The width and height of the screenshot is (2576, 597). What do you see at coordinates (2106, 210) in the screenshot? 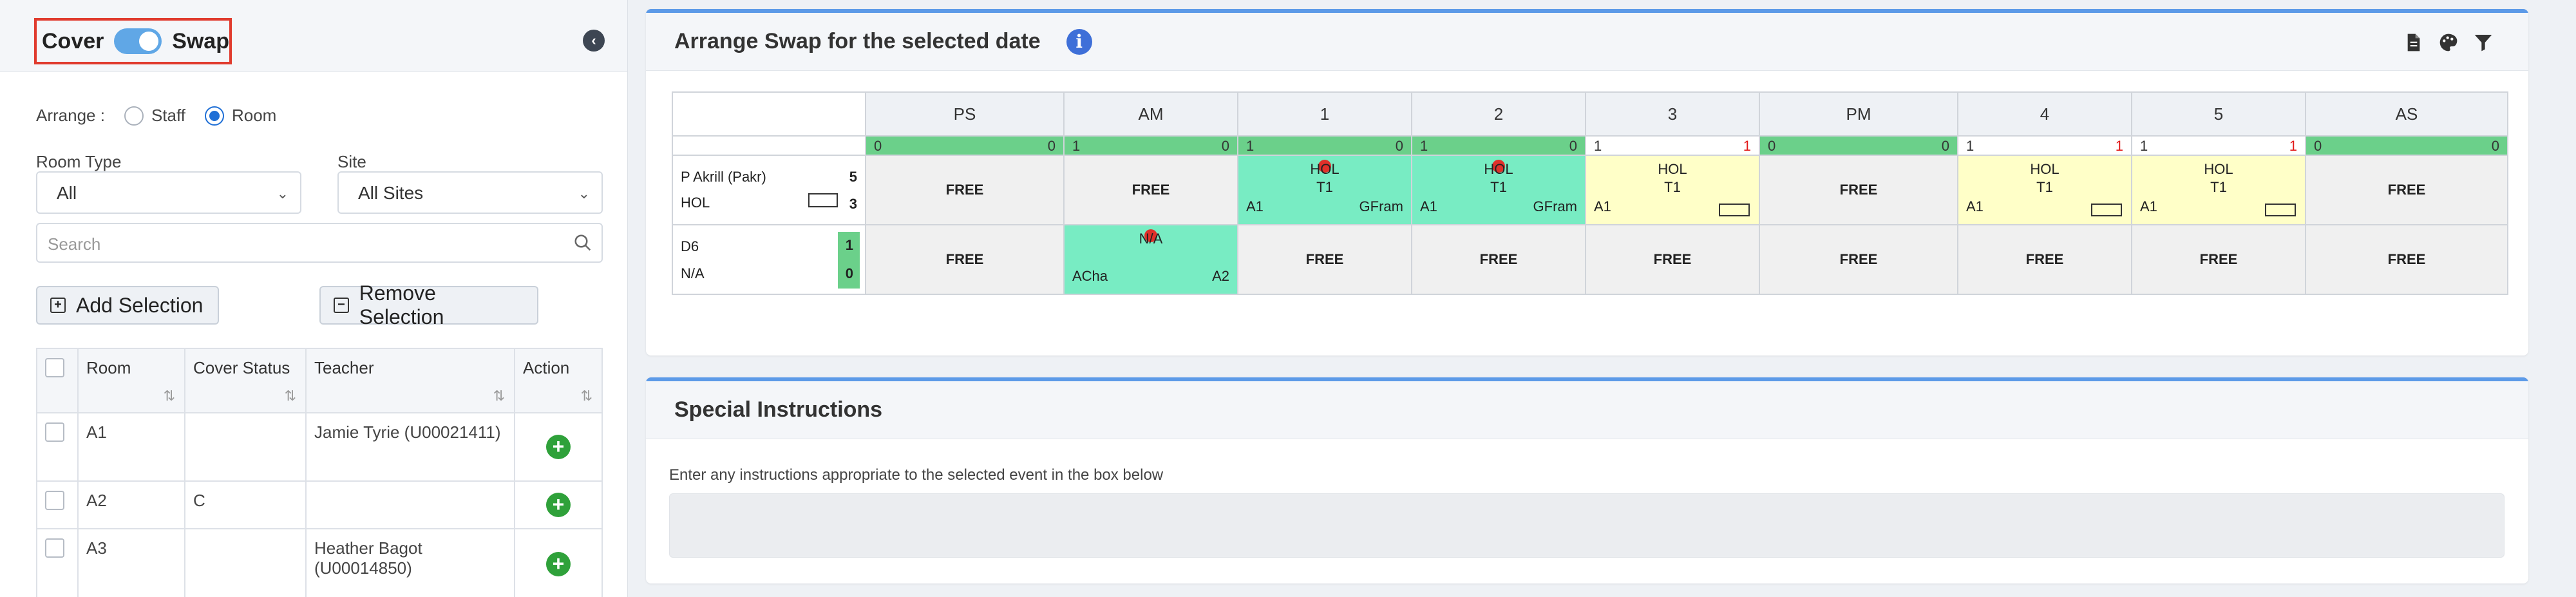
I see `swap-box` at bounding box center [2106, 210].